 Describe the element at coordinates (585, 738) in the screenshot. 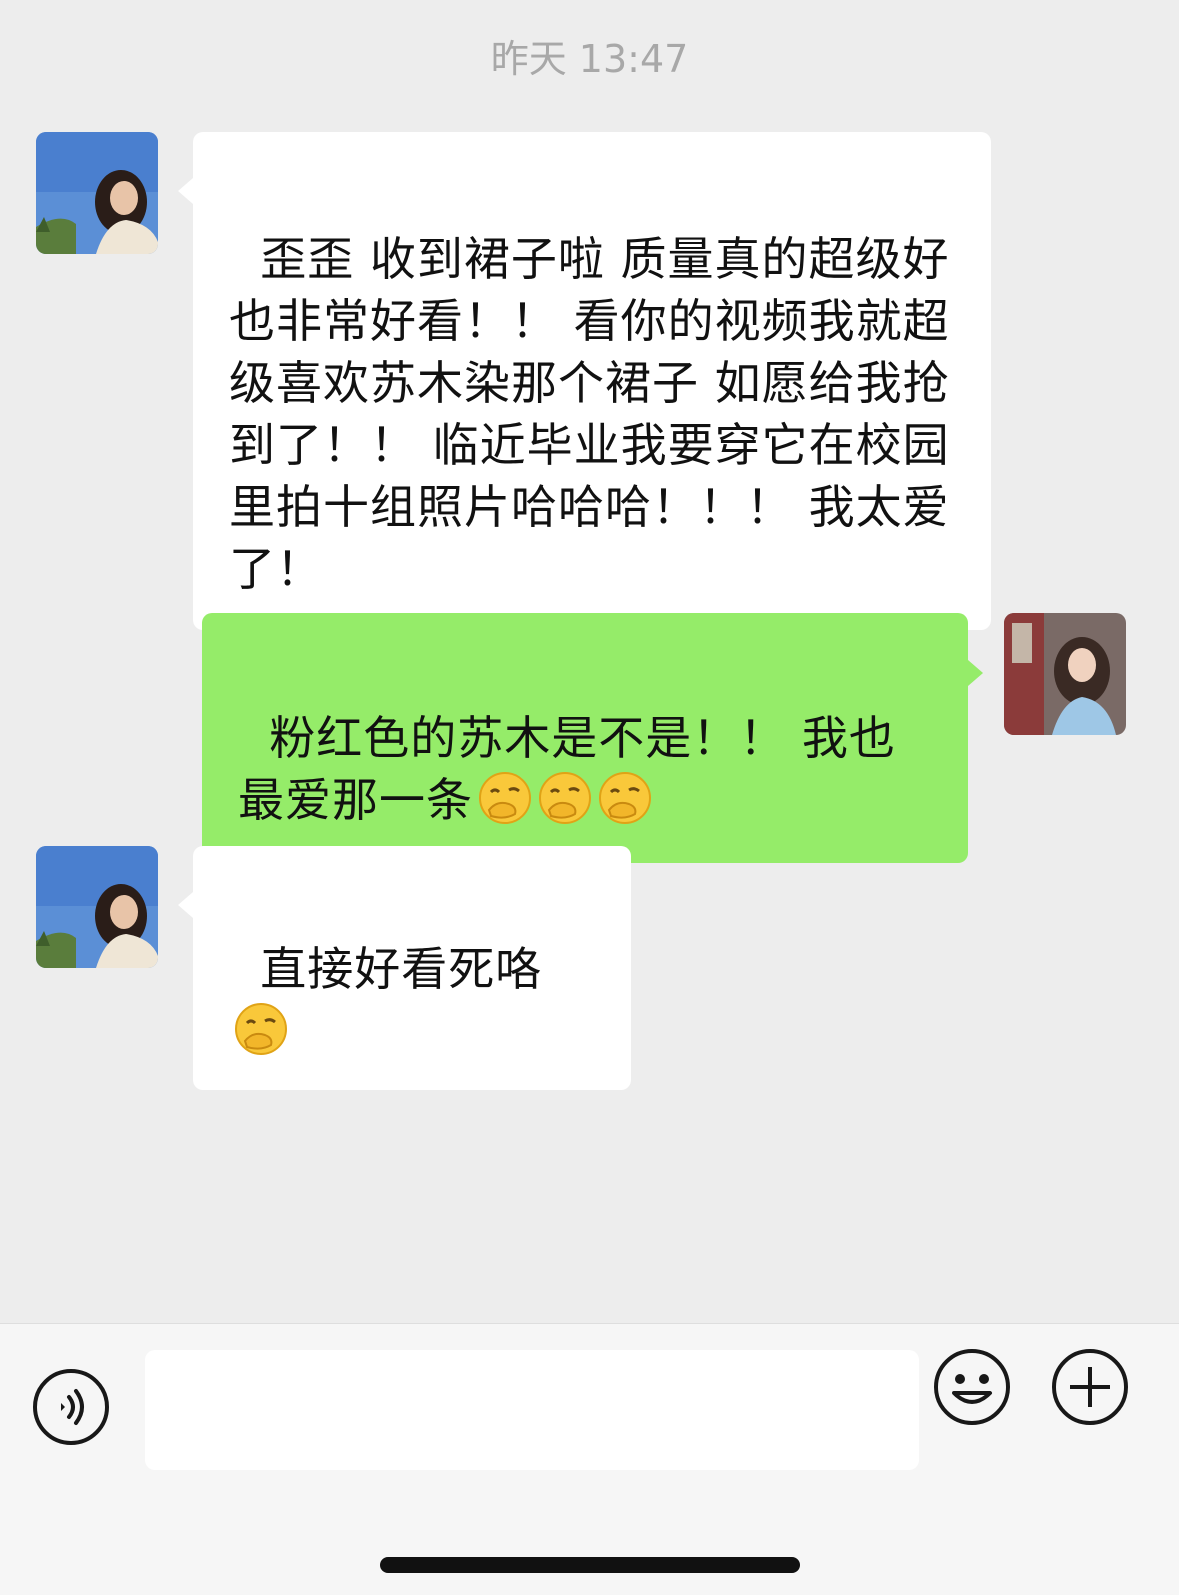

I see `outgoing-message-bubble: 粉红色的苏木是不是！！ 我也最爱那一条` at that location.